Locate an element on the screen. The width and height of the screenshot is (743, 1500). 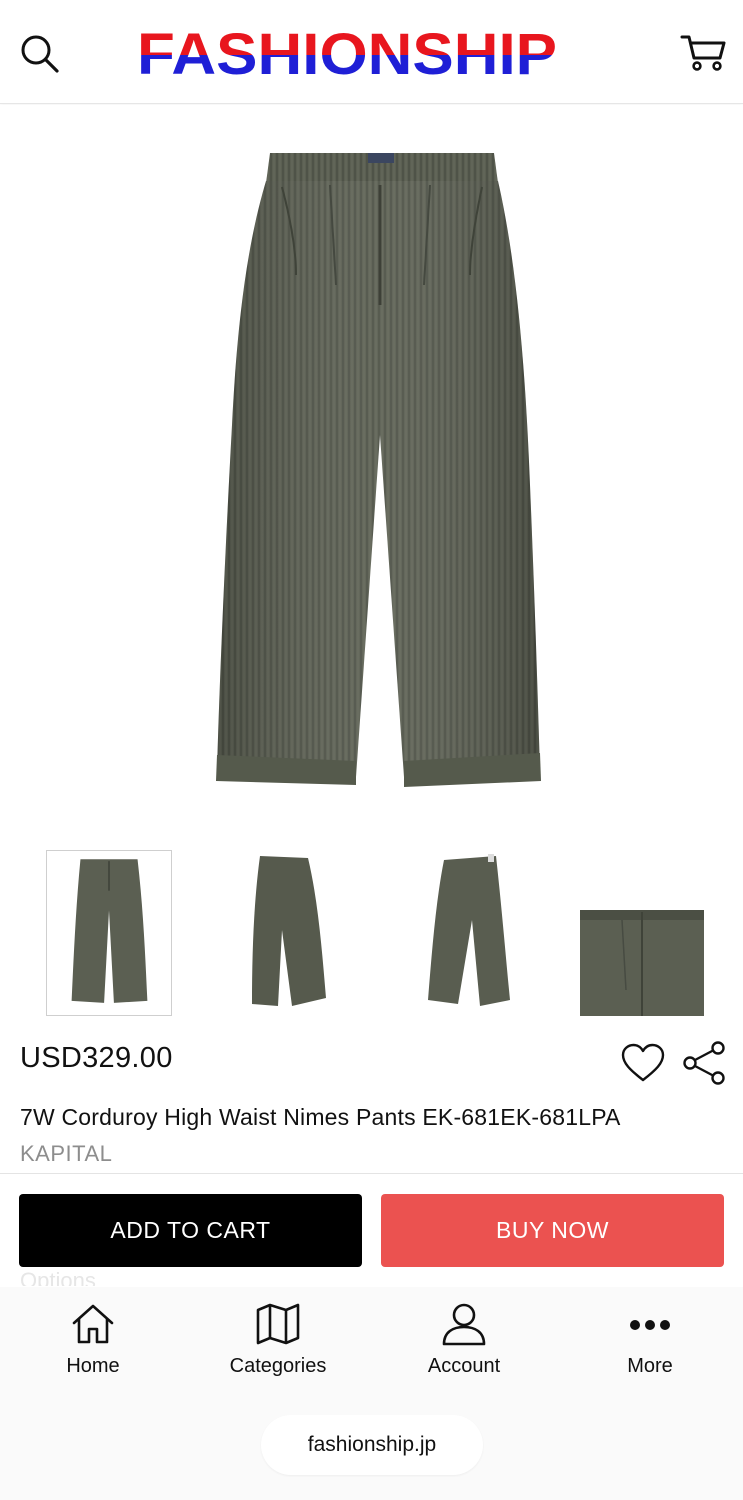
add-to-cart-button: ADD TO CART is located at coordinates (190, 1230).